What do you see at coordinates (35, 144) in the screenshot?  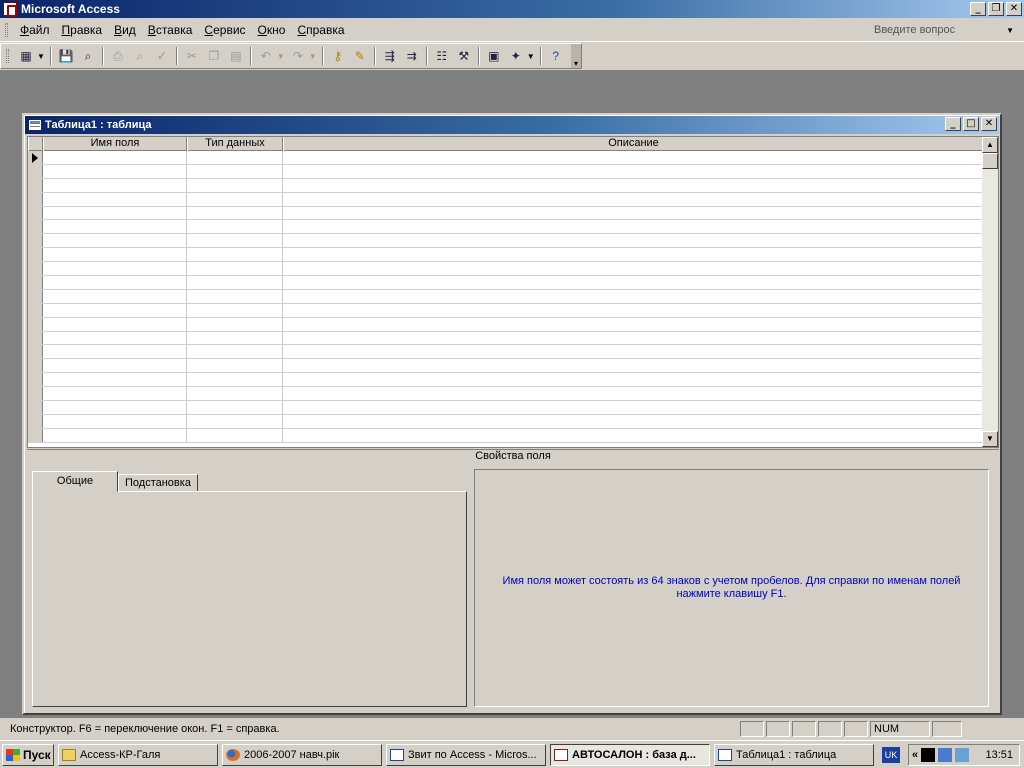 I see `row-selector-header` at bounding box center [35, 144].